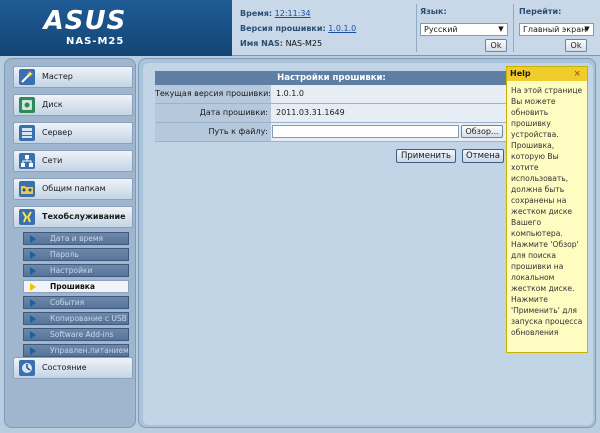  I want to click on svg-text: ASUS, so click(84, 20).